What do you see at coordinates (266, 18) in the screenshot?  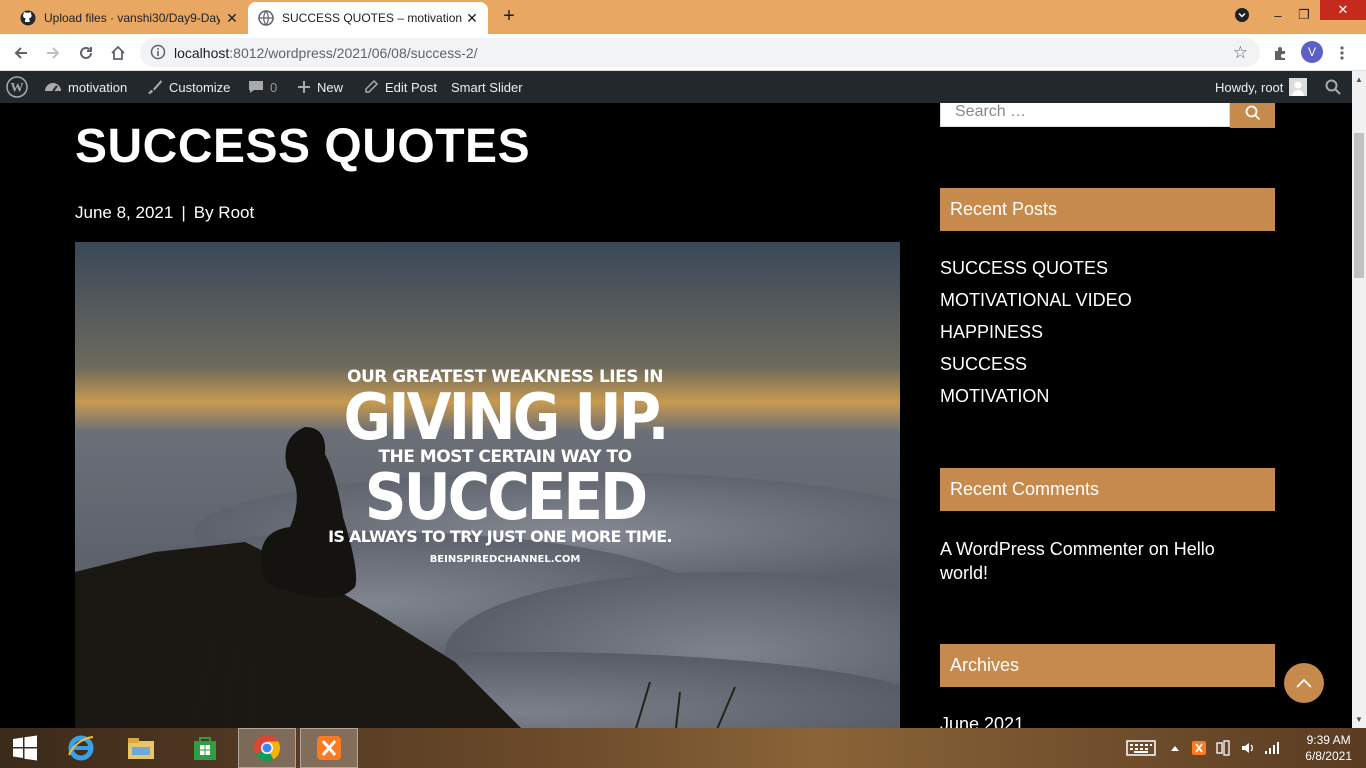 I see `globe-icon` at bounding box center [266, 18].